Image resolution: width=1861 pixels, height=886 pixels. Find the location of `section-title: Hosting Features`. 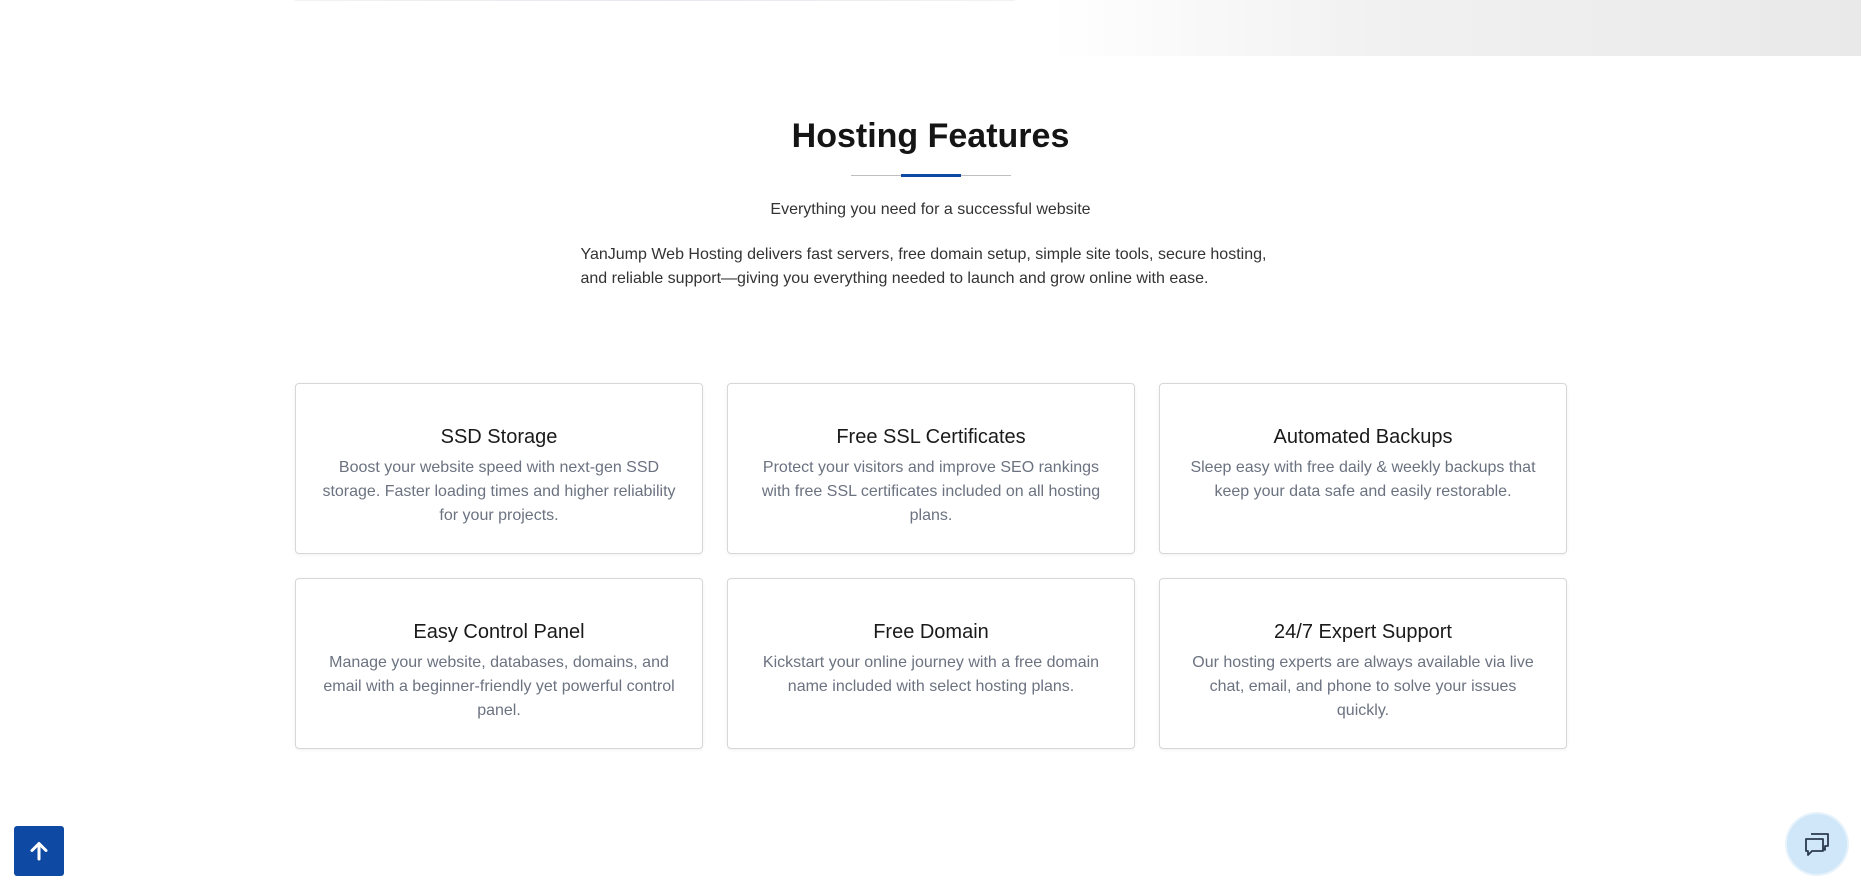

section-title: Hosting Features is located at coordinates (930, 136).